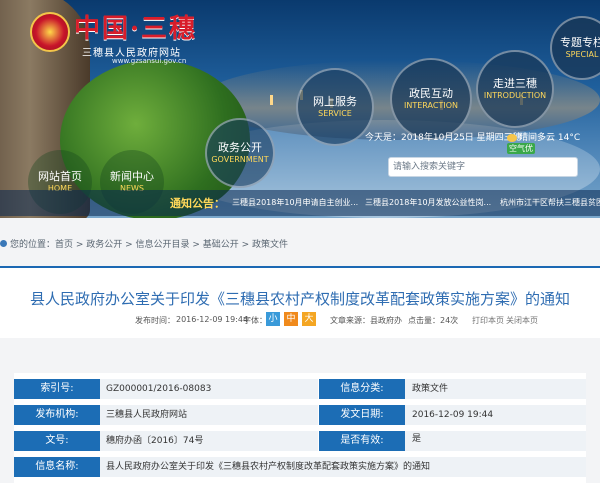 The width and height of the screenshot is (600, 483). What do you see at coordinates (299, 299) in the screenshot?
I see `article-title: 县人民政府办公室关于印发《三穗县农村产权制度改革配套政策实施方案》的通知` at bounding box center [299, 299].